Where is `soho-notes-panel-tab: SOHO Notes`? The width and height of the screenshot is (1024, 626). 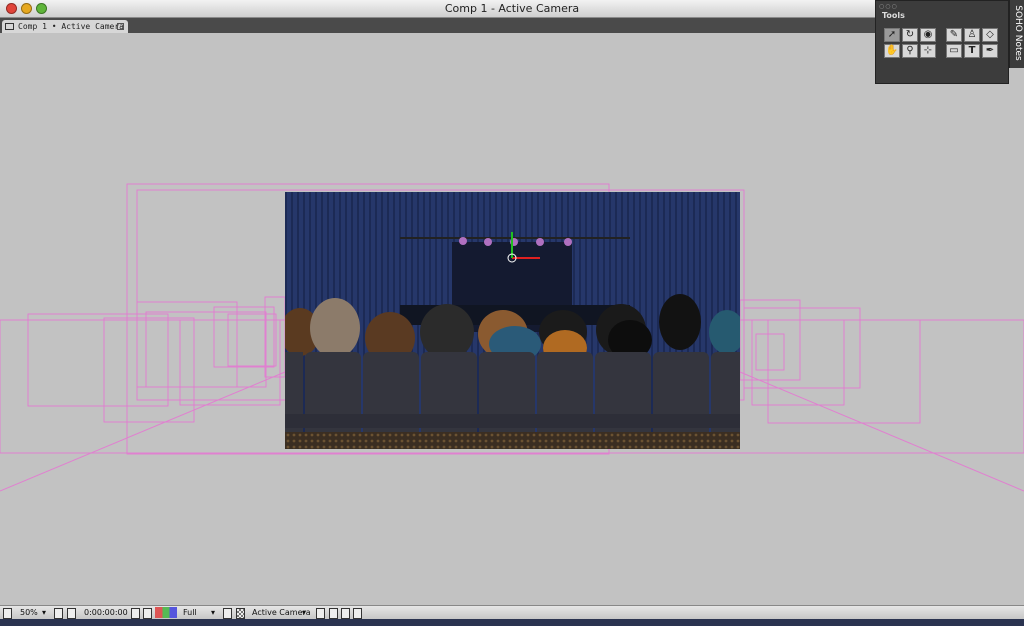
soho-notes-panel-tab: SOHO Notes is located at coordinates (1016, 34).